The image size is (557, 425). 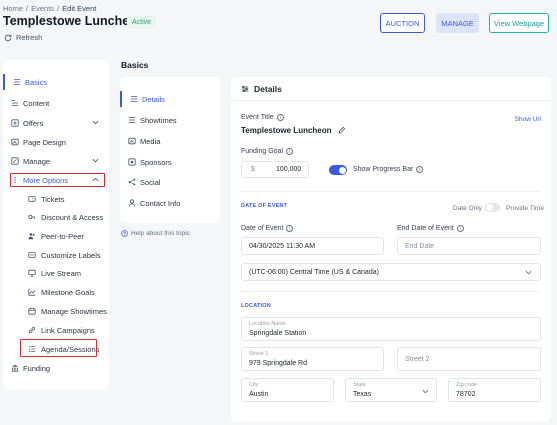 I want to click on sidebar-item-label: Basics, so click(x=36, y=82).